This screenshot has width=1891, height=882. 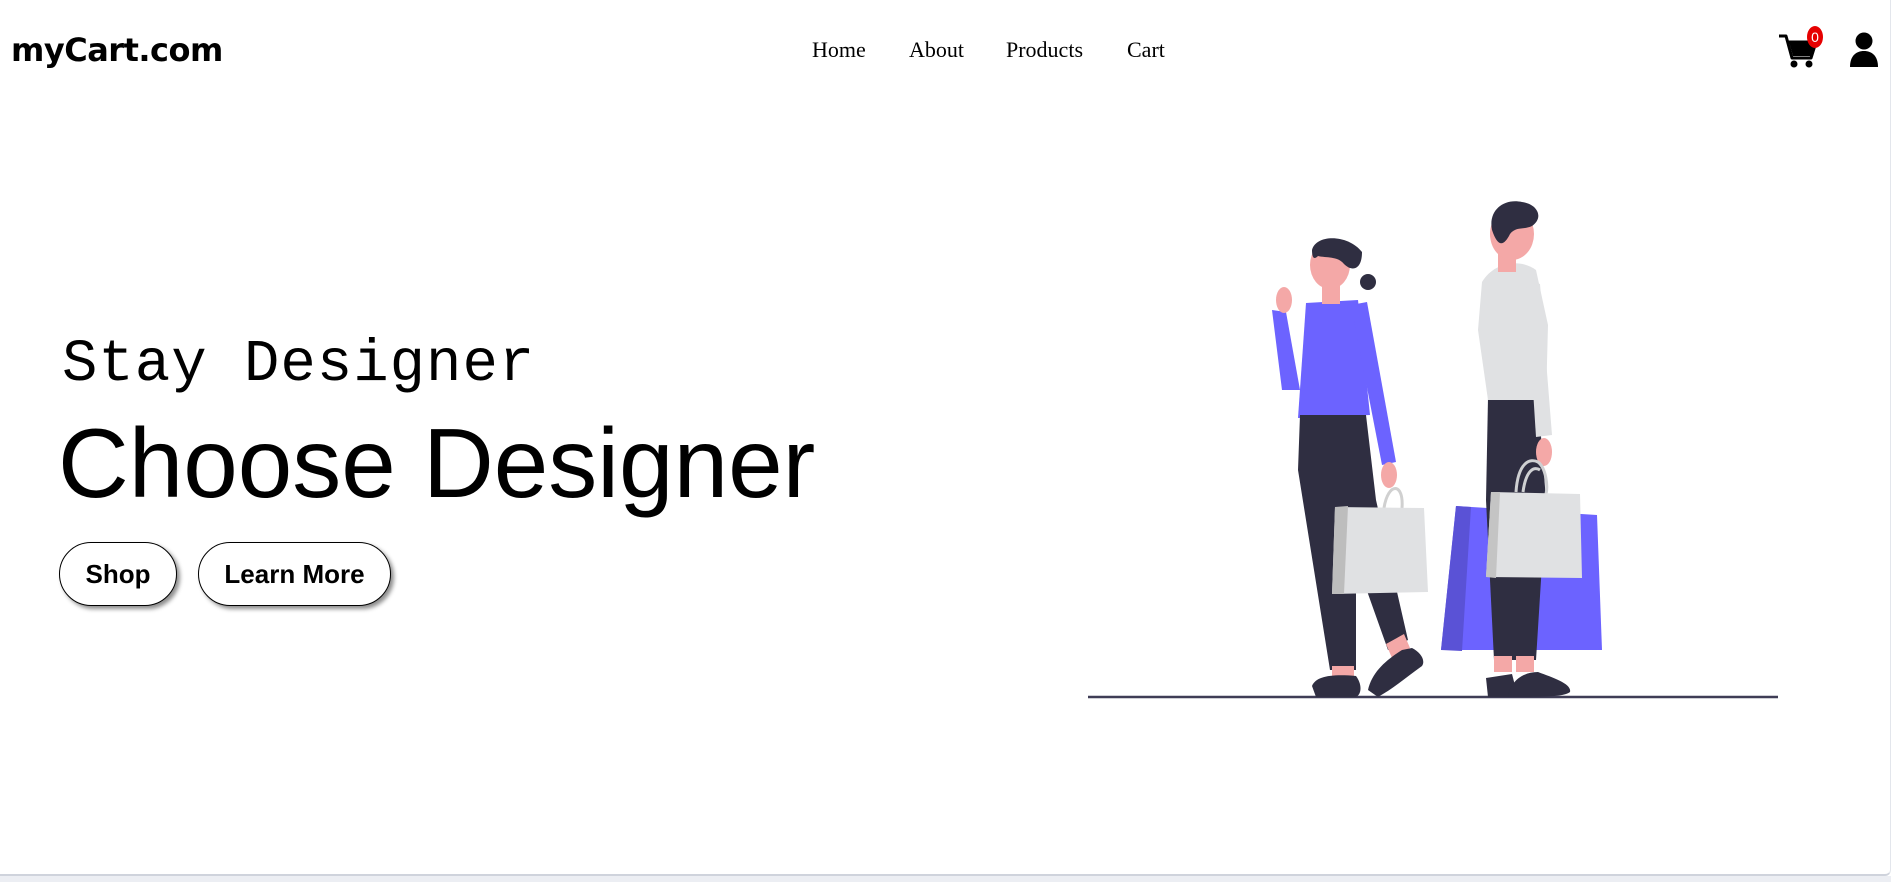 What do you see at coordinates (839, 50) in the screenshot?
I see `nav-home-link: Home` at bounding box center [839, 50].